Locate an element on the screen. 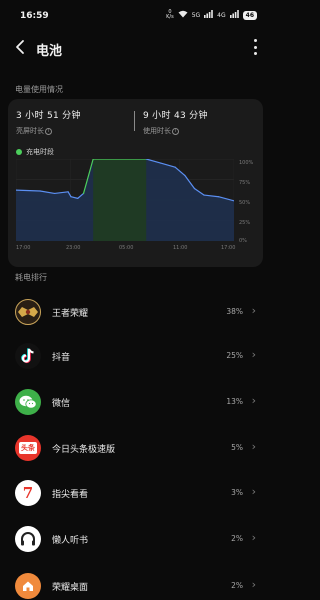  toutiao-icon-text: 头条 is located at coordinates (28, 448).